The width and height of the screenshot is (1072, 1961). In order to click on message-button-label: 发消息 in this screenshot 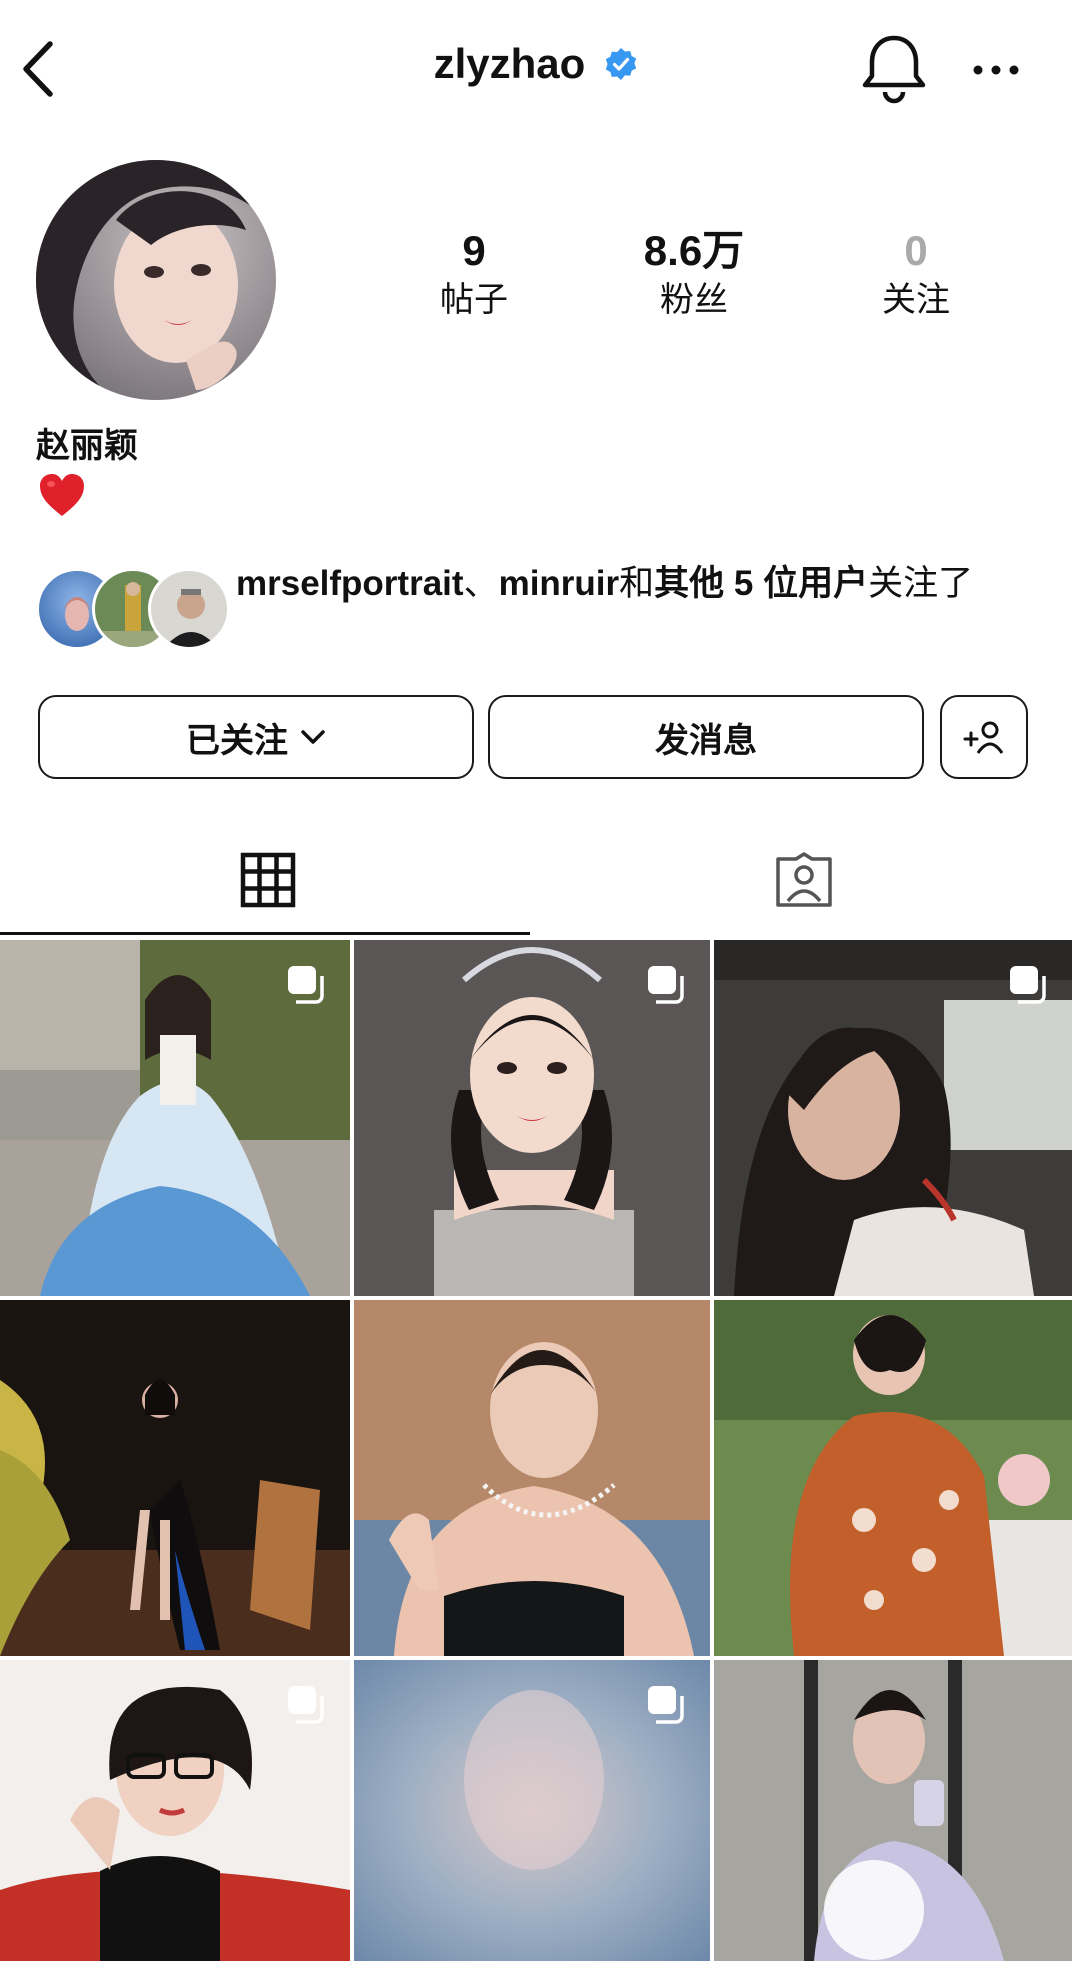, I will do `click(706, 740)`.